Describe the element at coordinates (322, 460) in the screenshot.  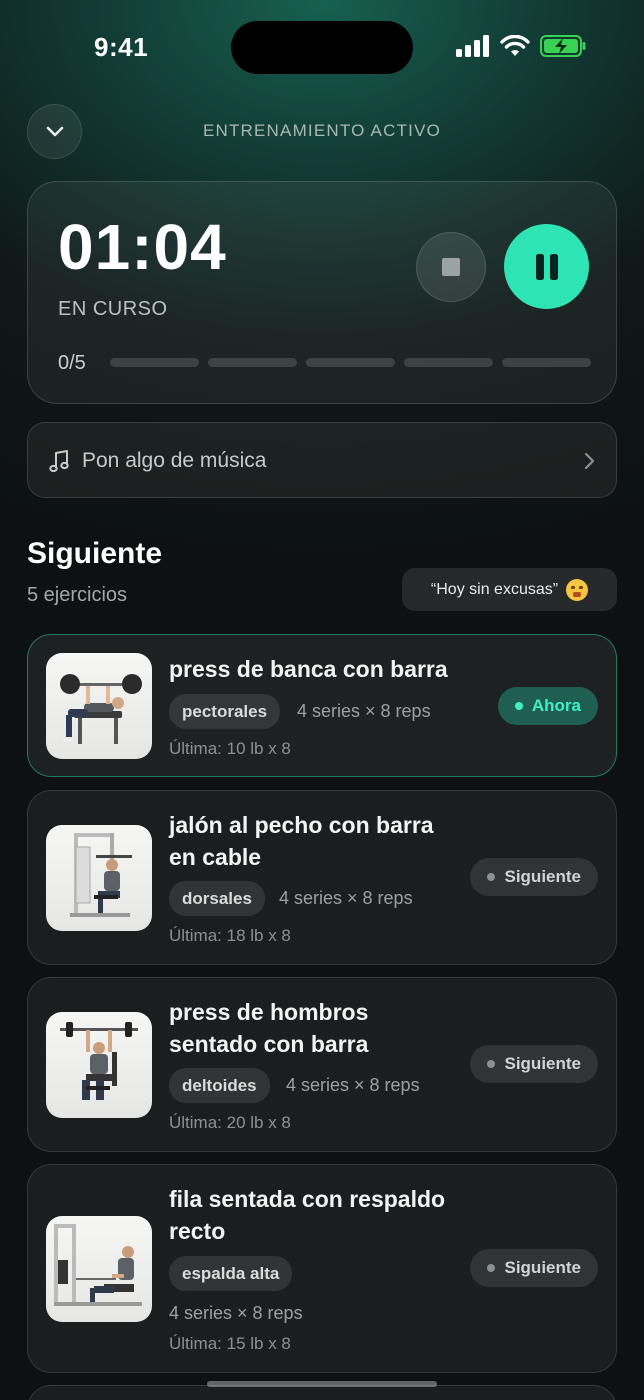
I see `music-button: Pon algo de música` at that location.